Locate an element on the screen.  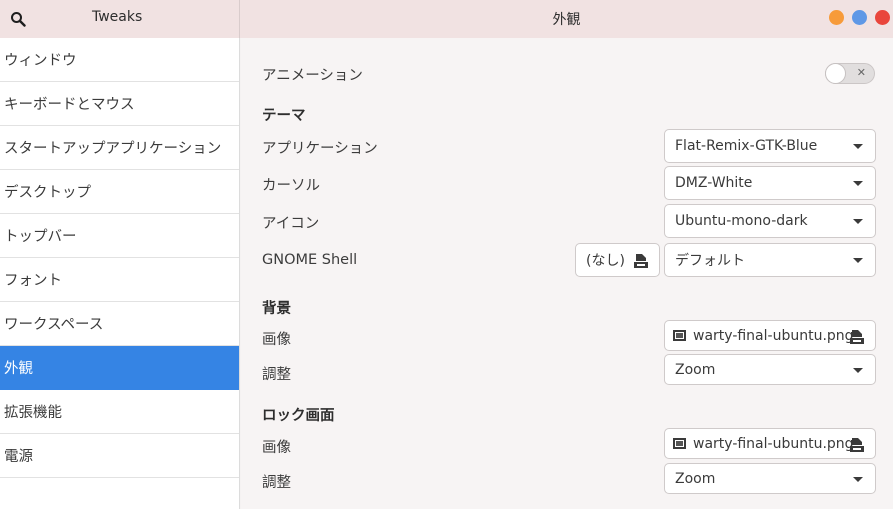
background-adjust-label: 調整 is located at coordinates (276, 375).